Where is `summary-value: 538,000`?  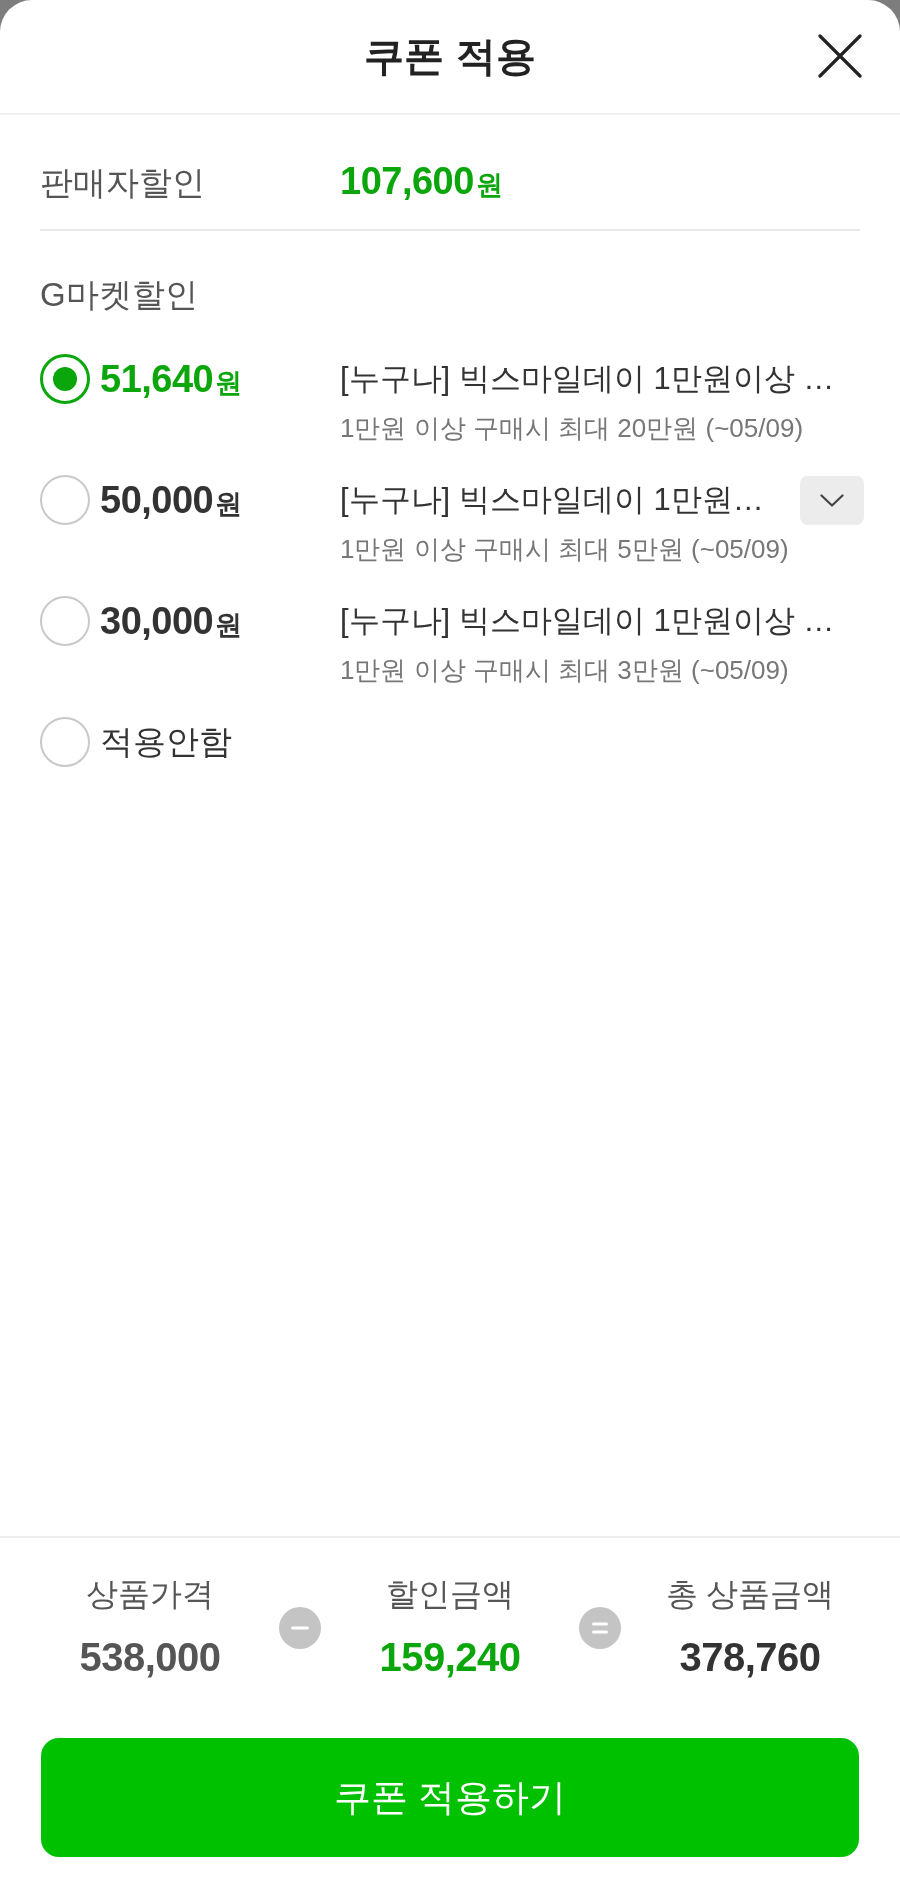 summary-value: 538,000 is located at coordinates (150, 1657).